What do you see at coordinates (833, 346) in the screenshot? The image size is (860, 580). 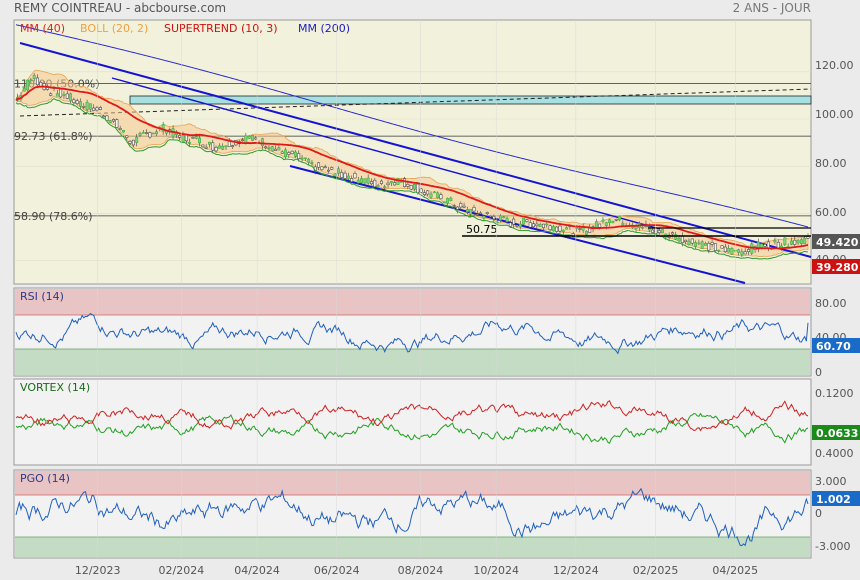 I see `rsi-value: 60.70` at bounding box center [833, 346].